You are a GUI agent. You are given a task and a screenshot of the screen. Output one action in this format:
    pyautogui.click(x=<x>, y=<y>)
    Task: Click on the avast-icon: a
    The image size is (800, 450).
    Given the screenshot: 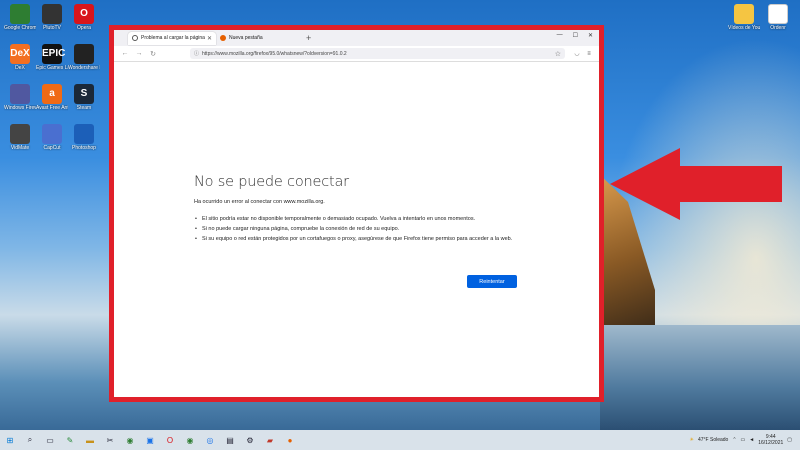 What is the action you would take?
    pyautogui.click(x=52, y=94)
    